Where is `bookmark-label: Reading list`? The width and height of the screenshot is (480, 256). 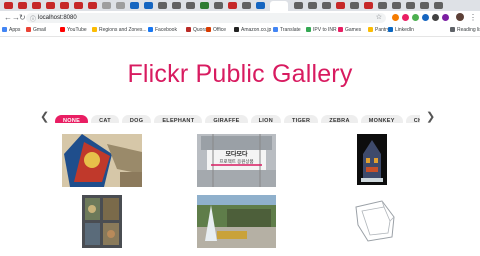 bookmark-label: Reading list is located at coordinates (468, 30).